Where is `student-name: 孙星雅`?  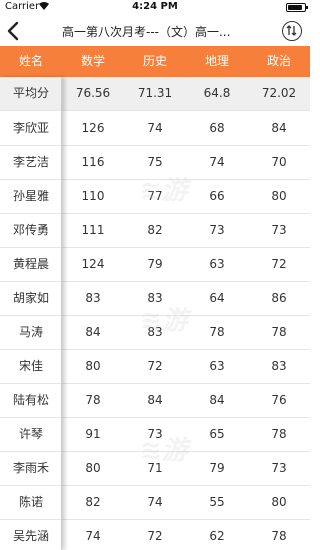 student-name: 孙星雅 is located at coordinates (31, 196).